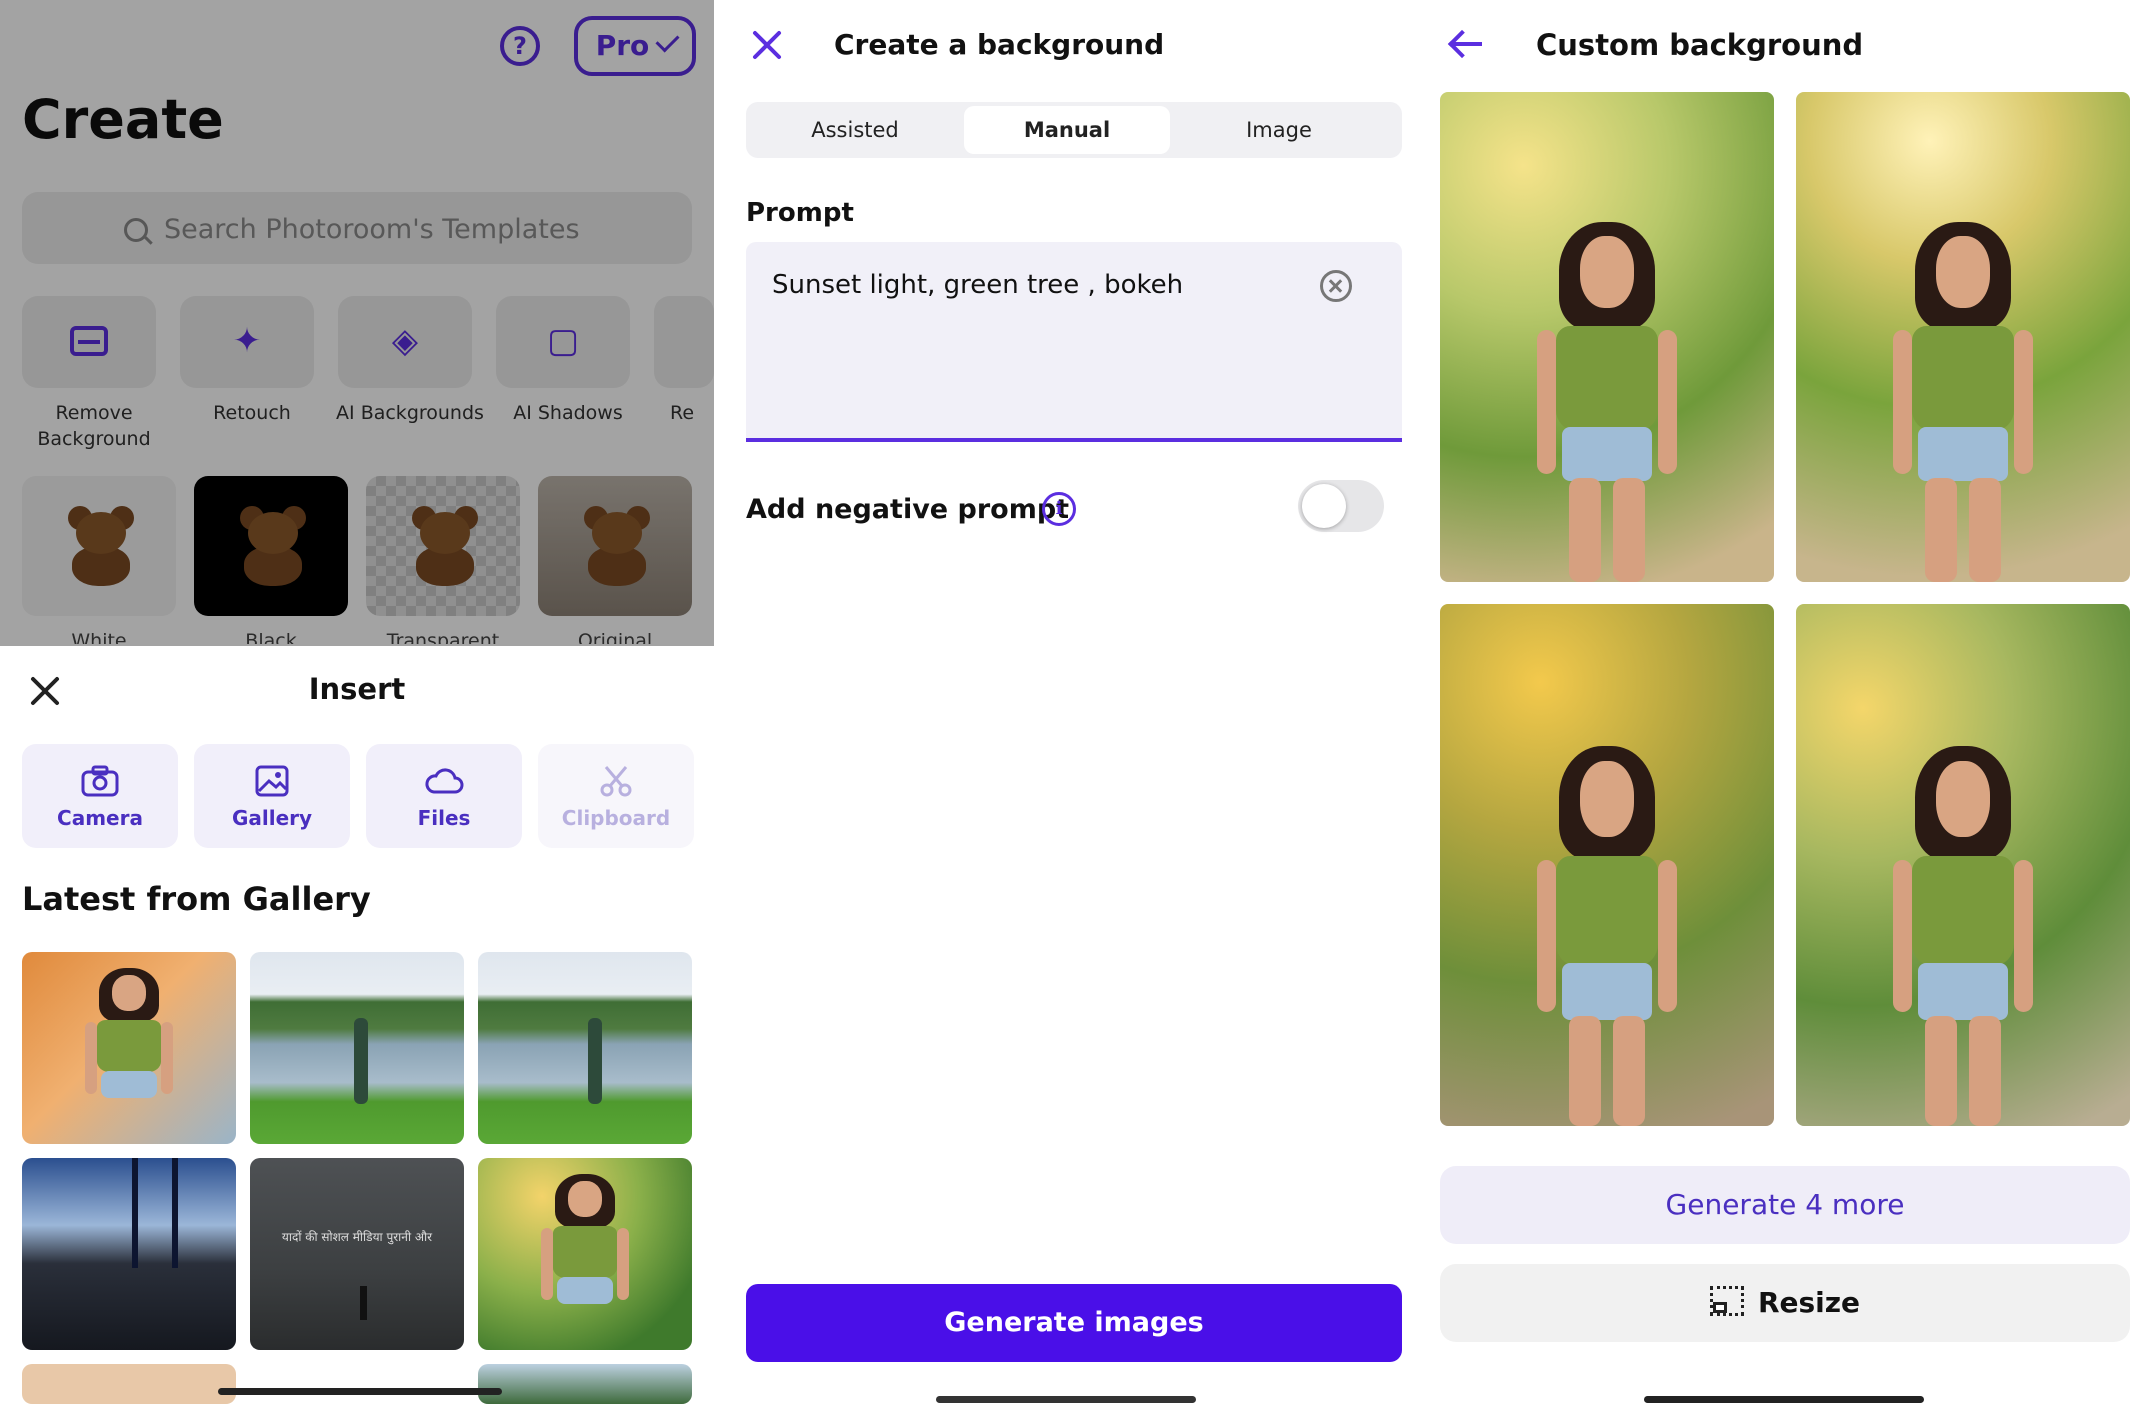  Describe the element at coordinates (1059, 509) in the screenshot. I see `info-icon: i` at that location.